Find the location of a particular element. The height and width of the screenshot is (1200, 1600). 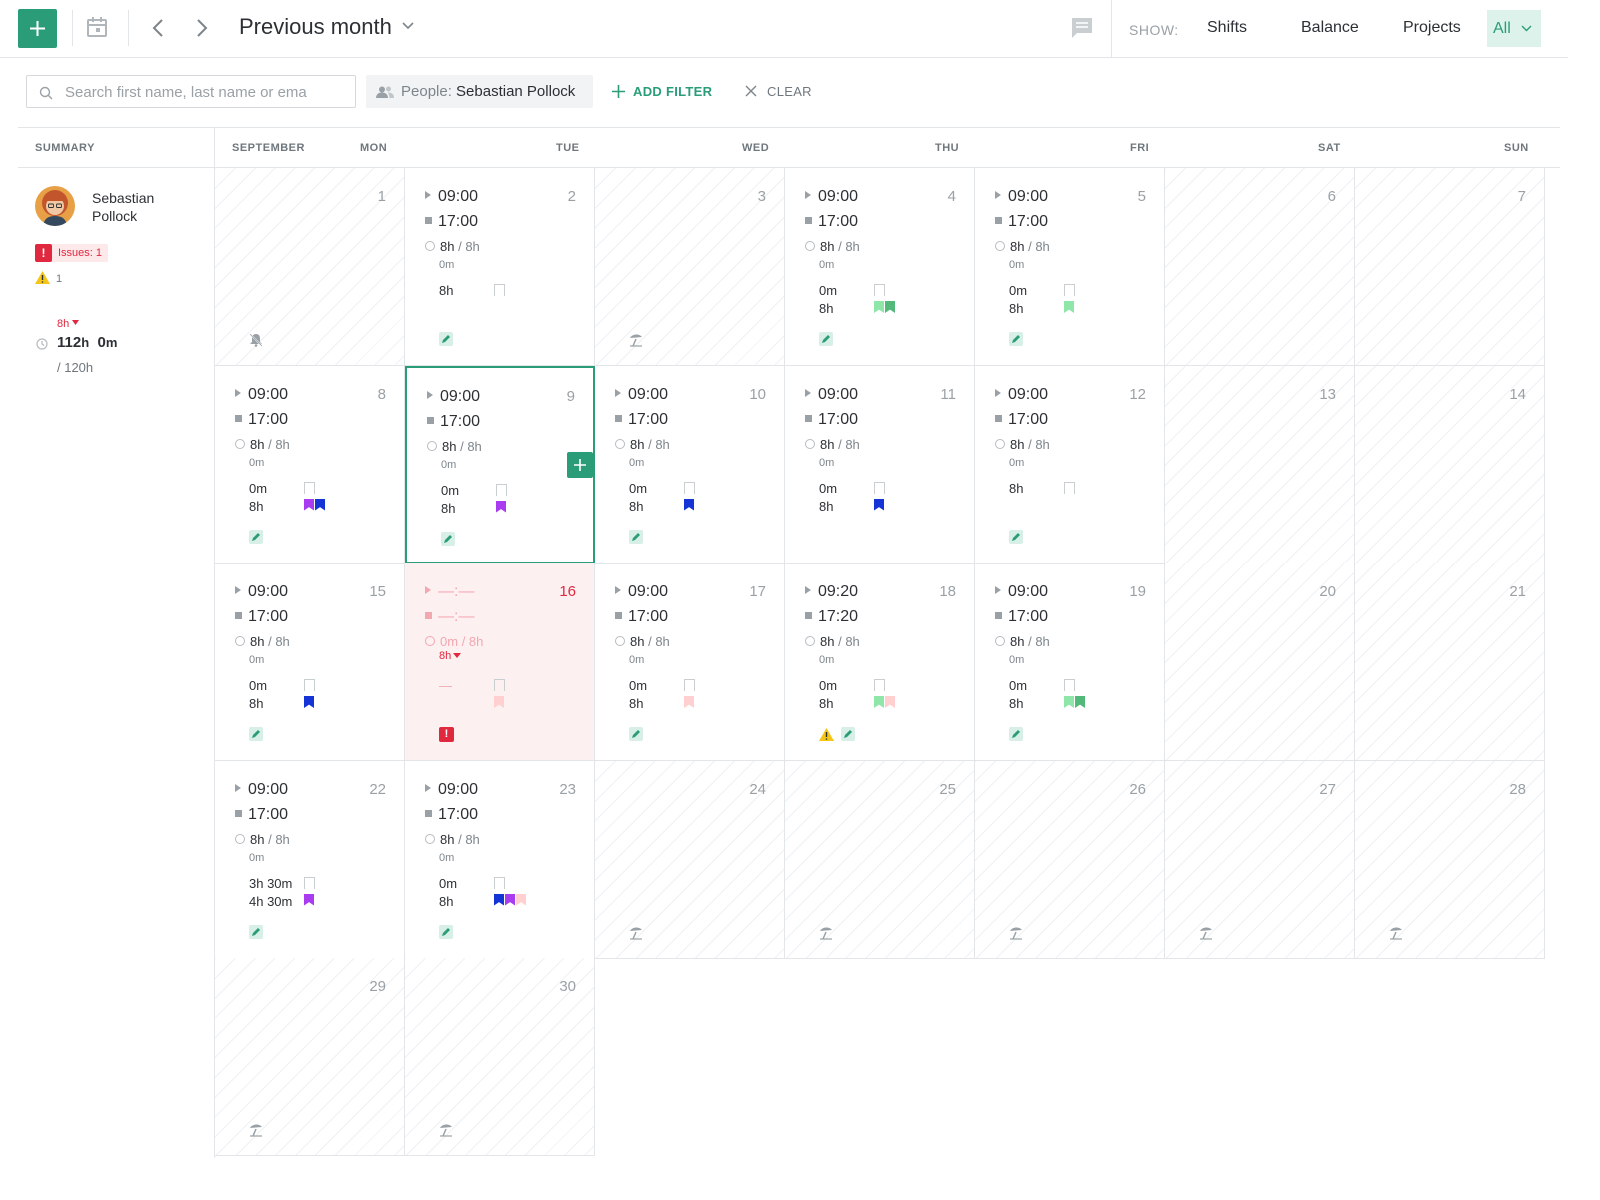

day-cell-29: 29 is located at coordinates (310, 1057).